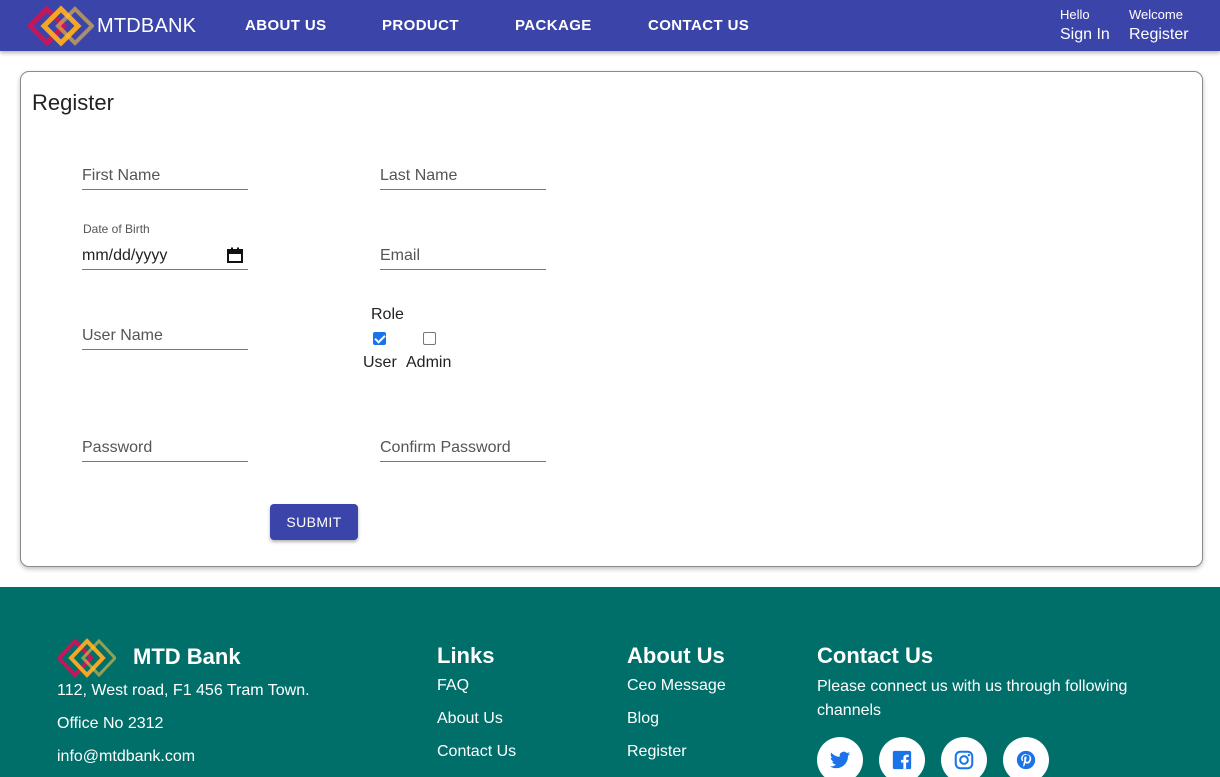  What do you see at coordinates (453, 686) in the screenshot?
I see `footer-link-faq: FAQ` at bounding box center [453, 686].